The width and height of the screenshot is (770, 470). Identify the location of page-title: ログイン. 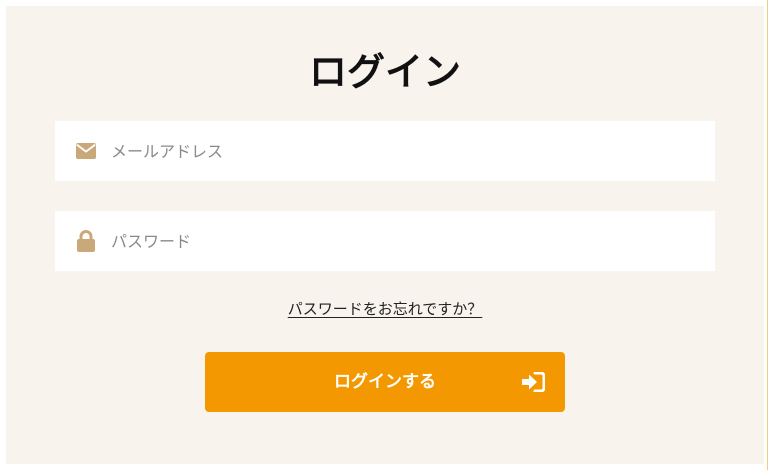
(384, 72).